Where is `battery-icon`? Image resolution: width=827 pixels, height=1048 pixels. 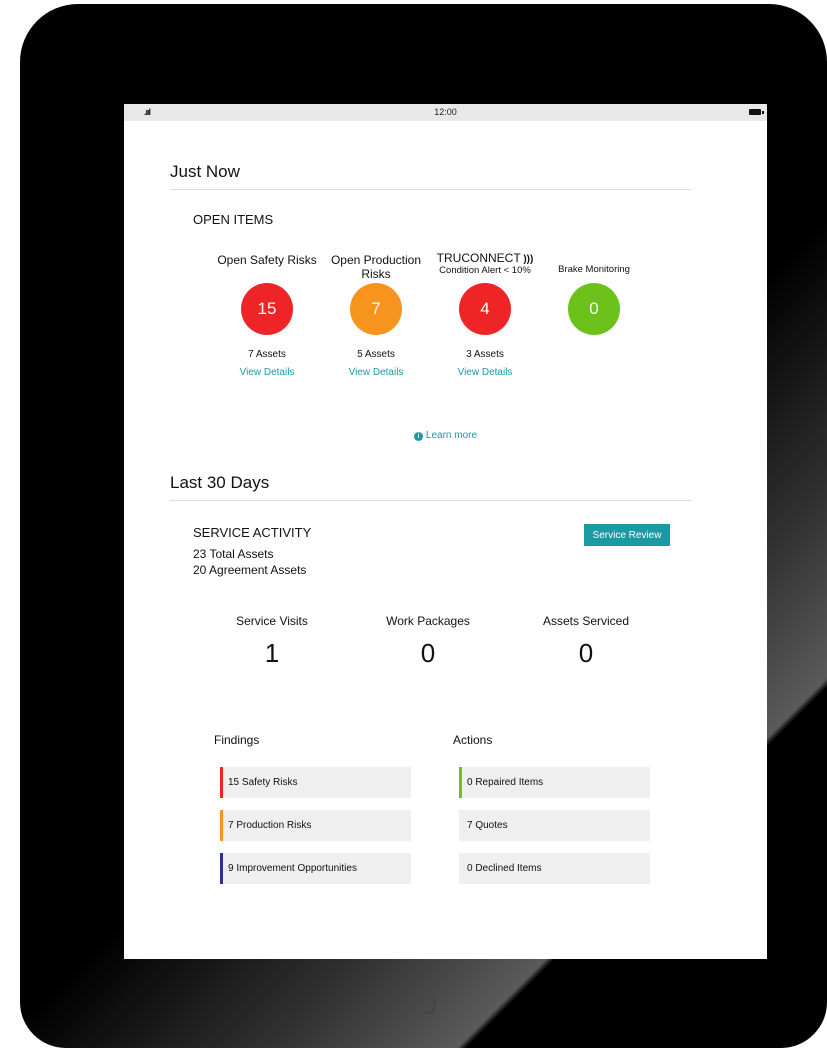 battery-icon is located at coordinates (756, 112).